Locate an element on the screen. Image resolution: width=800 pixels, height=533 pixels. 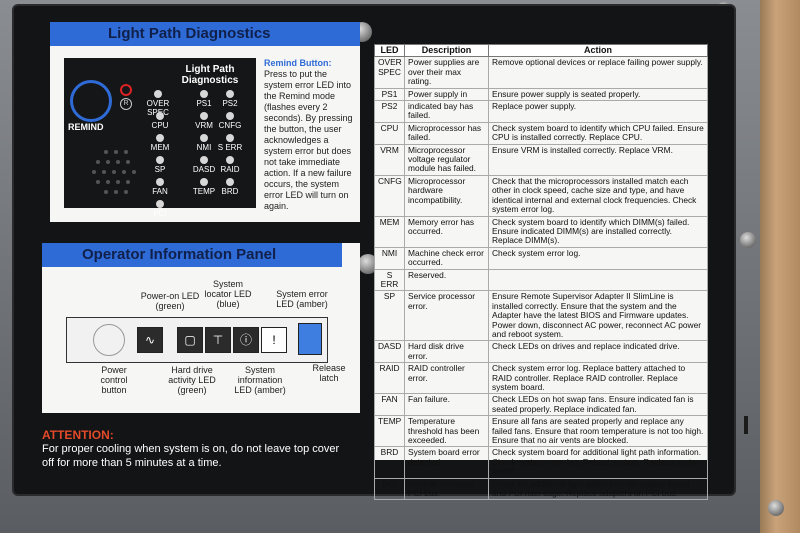
led-cell: DASD is located at coordinates (389, 352).